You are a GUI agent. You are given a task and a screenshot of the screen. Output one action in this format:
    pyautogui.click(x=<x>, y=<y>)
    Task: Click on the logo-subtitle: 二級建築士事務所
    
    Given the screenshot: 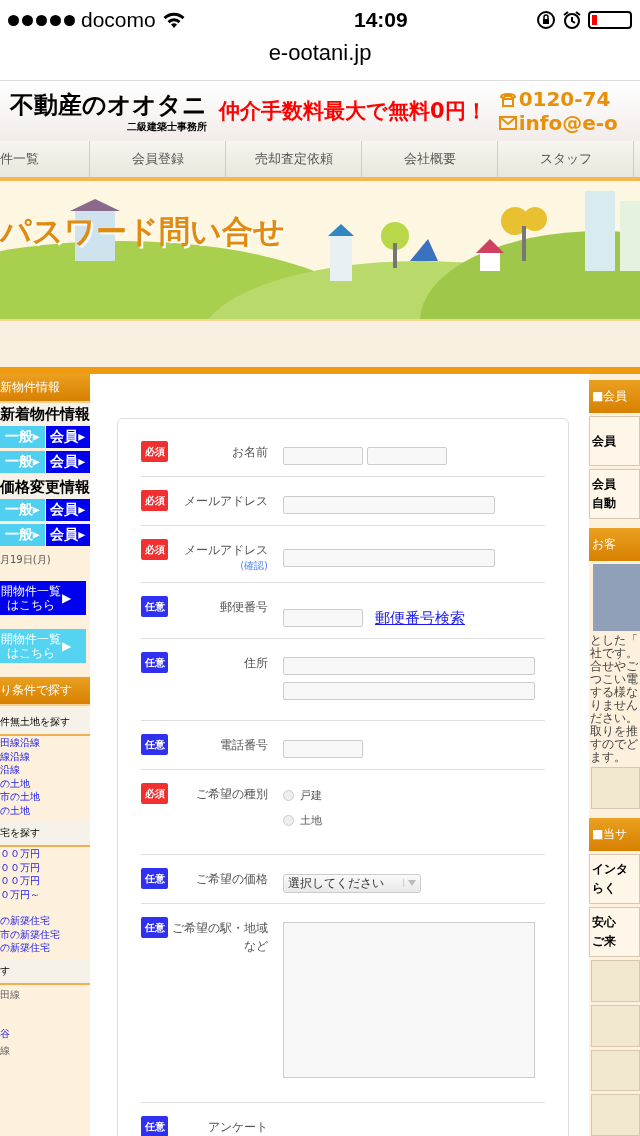 What is the action you would take?
    pyautogui.click(x=167, y=127)
    